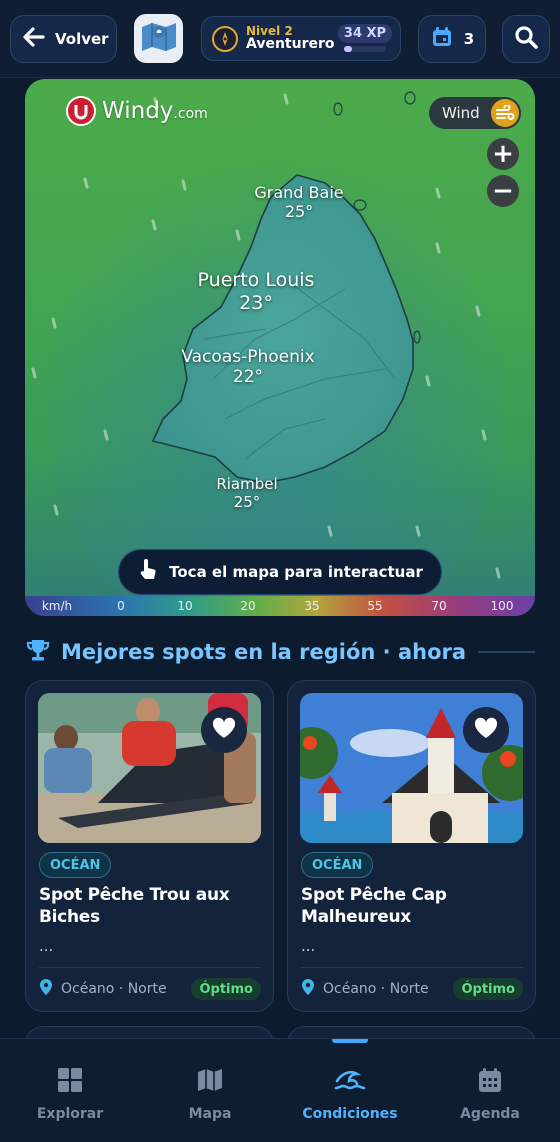  Describe the element at coordinates (505, 113) in the screenshot. I see `wind-icon` at that location.